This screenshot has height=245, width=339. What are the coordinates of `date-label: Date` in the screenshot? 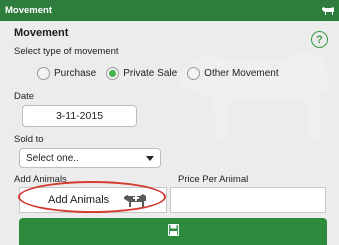 It's located at (24, 96).